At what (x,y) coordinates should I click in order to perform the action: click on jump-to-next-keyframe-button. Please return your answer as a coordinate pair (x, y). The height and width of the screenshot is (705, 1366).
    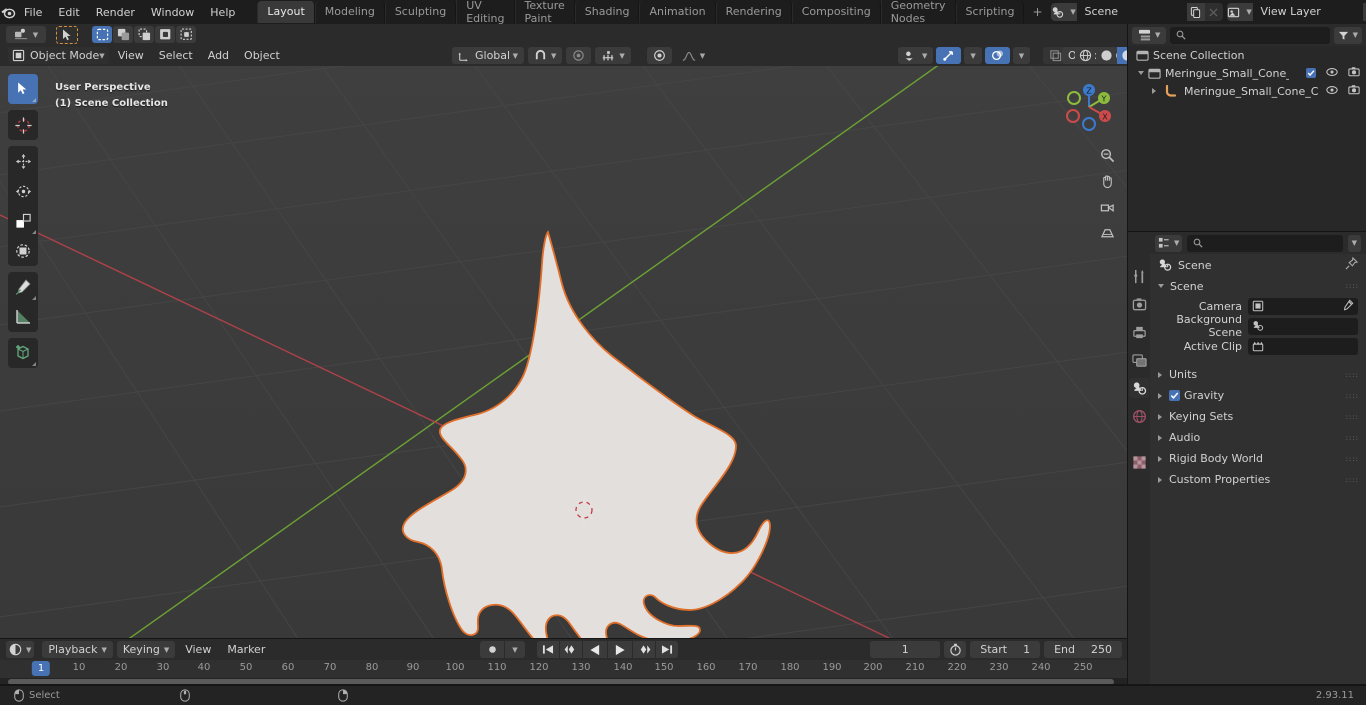
    Looking at the image, I should click on (644, 649).